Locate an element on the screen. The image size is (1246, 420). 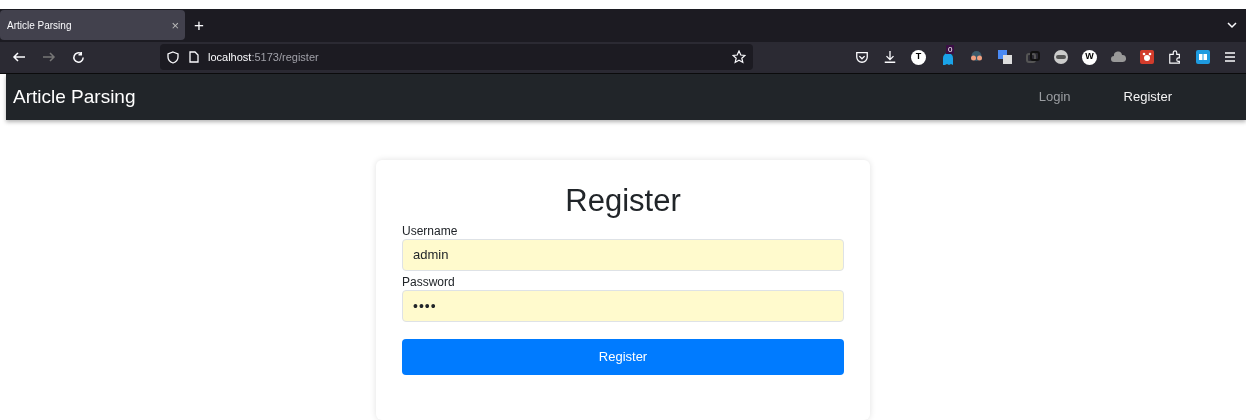
field-label: Password is located at coordinates (429, 282).